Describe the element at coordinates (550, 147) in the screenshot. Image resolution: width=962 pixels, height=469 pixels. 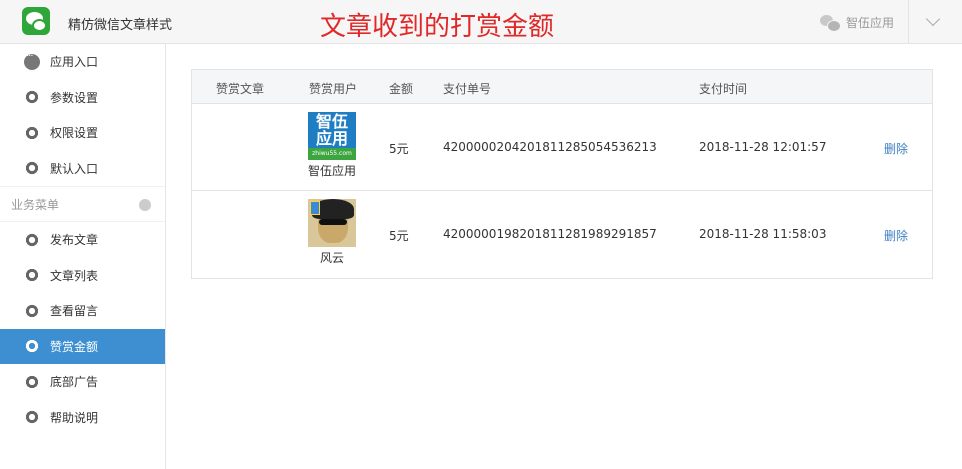
I see `cell-order-no: 4200000204201811285054536213` at that location.